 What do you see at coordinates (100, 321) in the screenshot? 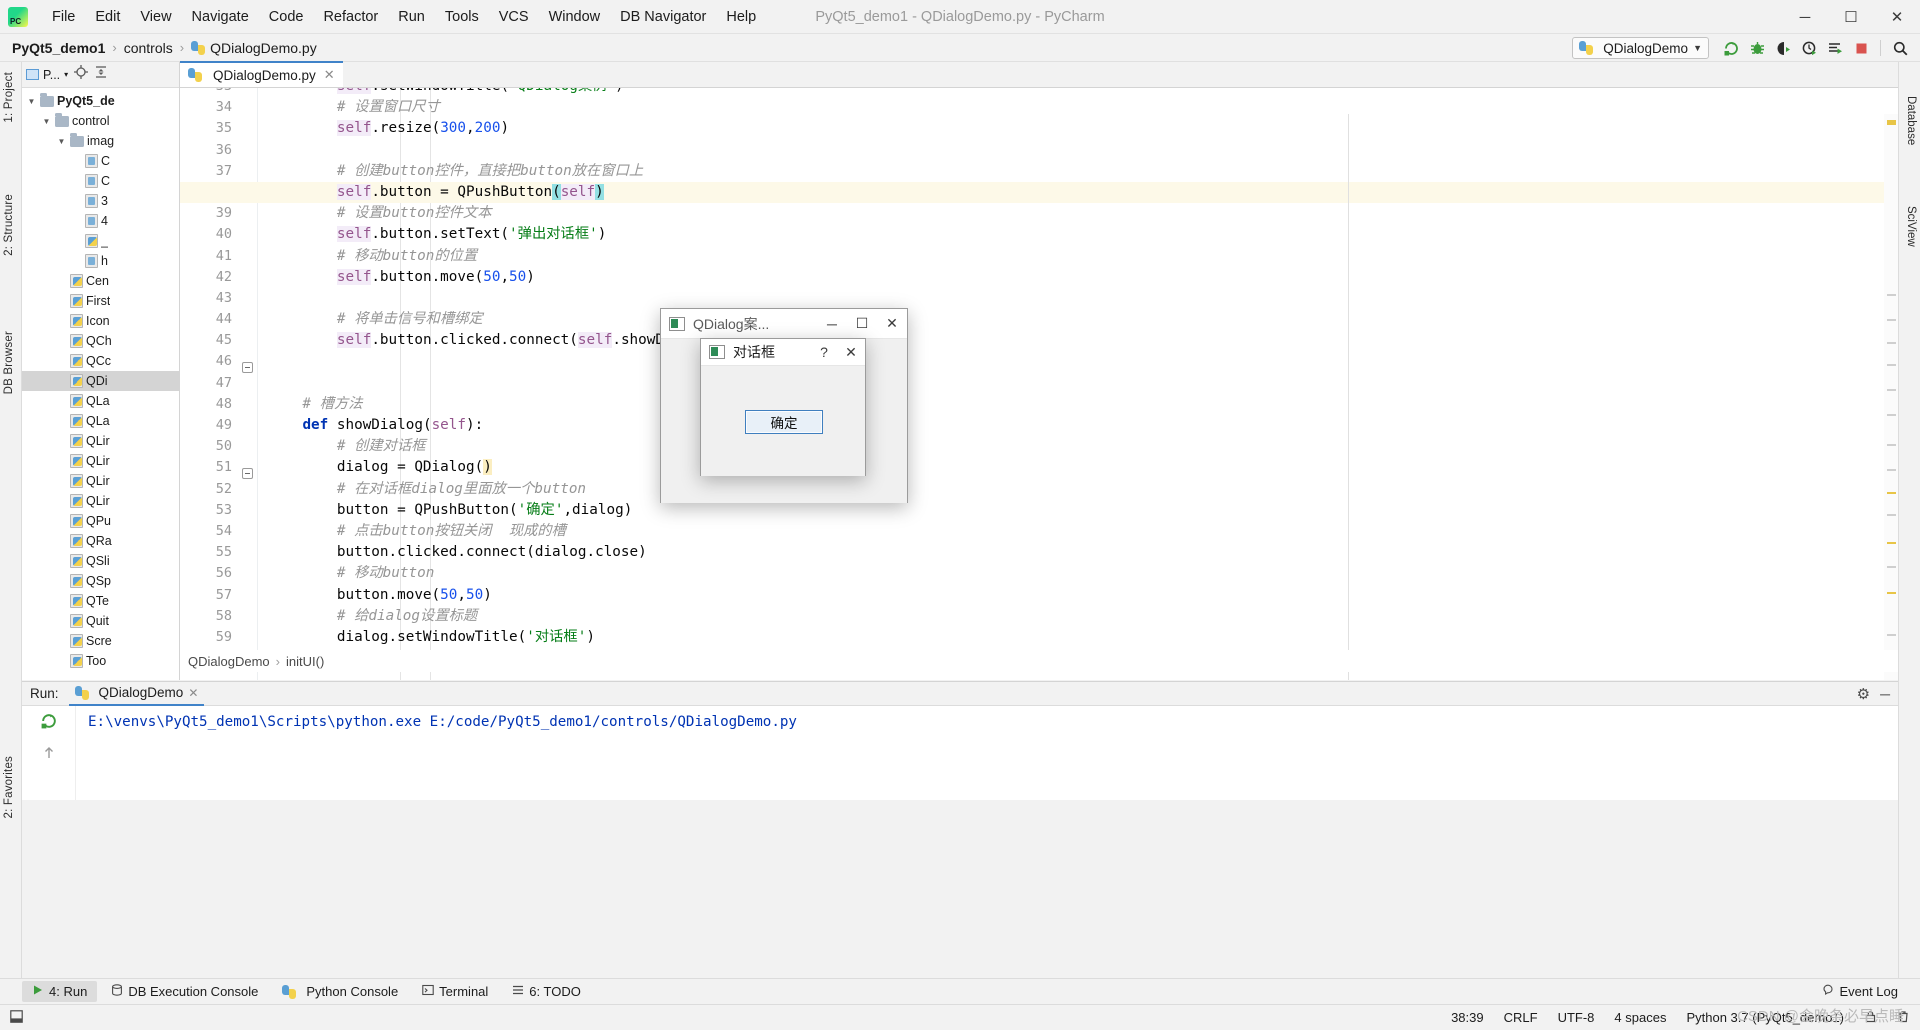
I see `tree-node: Icon` at bounding box center [100, 321].